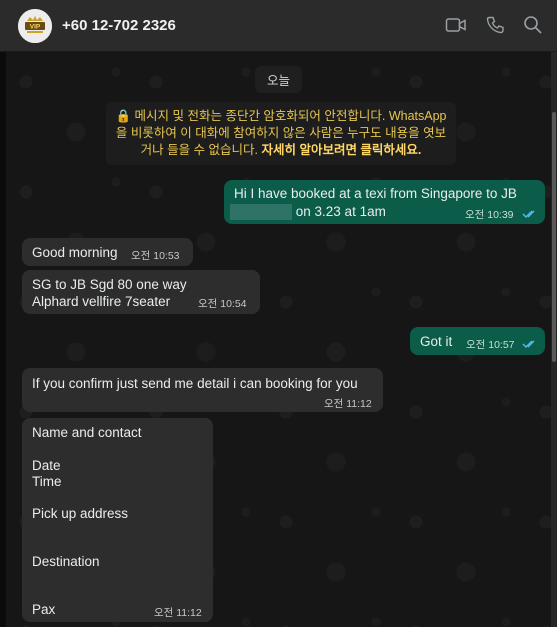  What do you see at coordinates (46, 465) in the screenshot?
I see `message-text: Date` at bounding box center [46, 465].